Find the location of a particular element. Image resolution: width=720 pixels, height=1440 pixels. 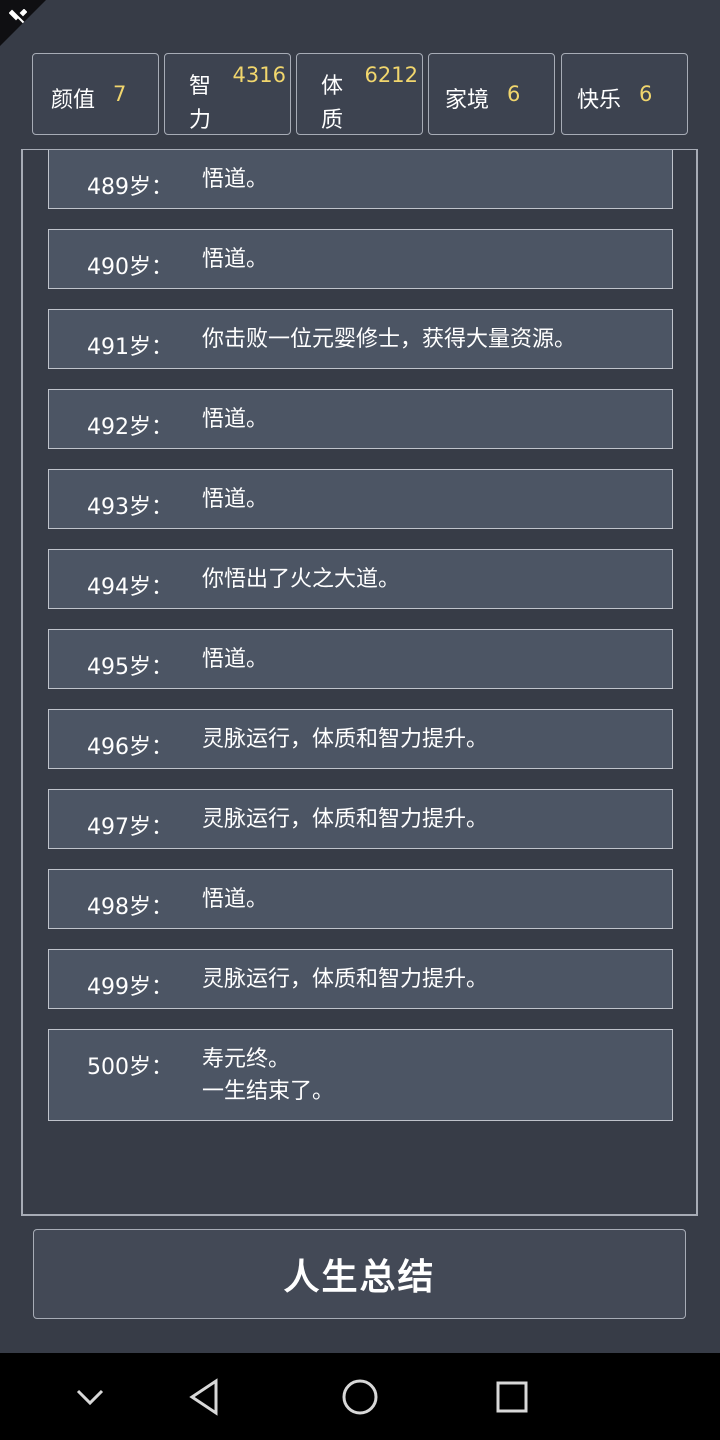

stat-family: 家境 6 is located at coordinates (491, 94).